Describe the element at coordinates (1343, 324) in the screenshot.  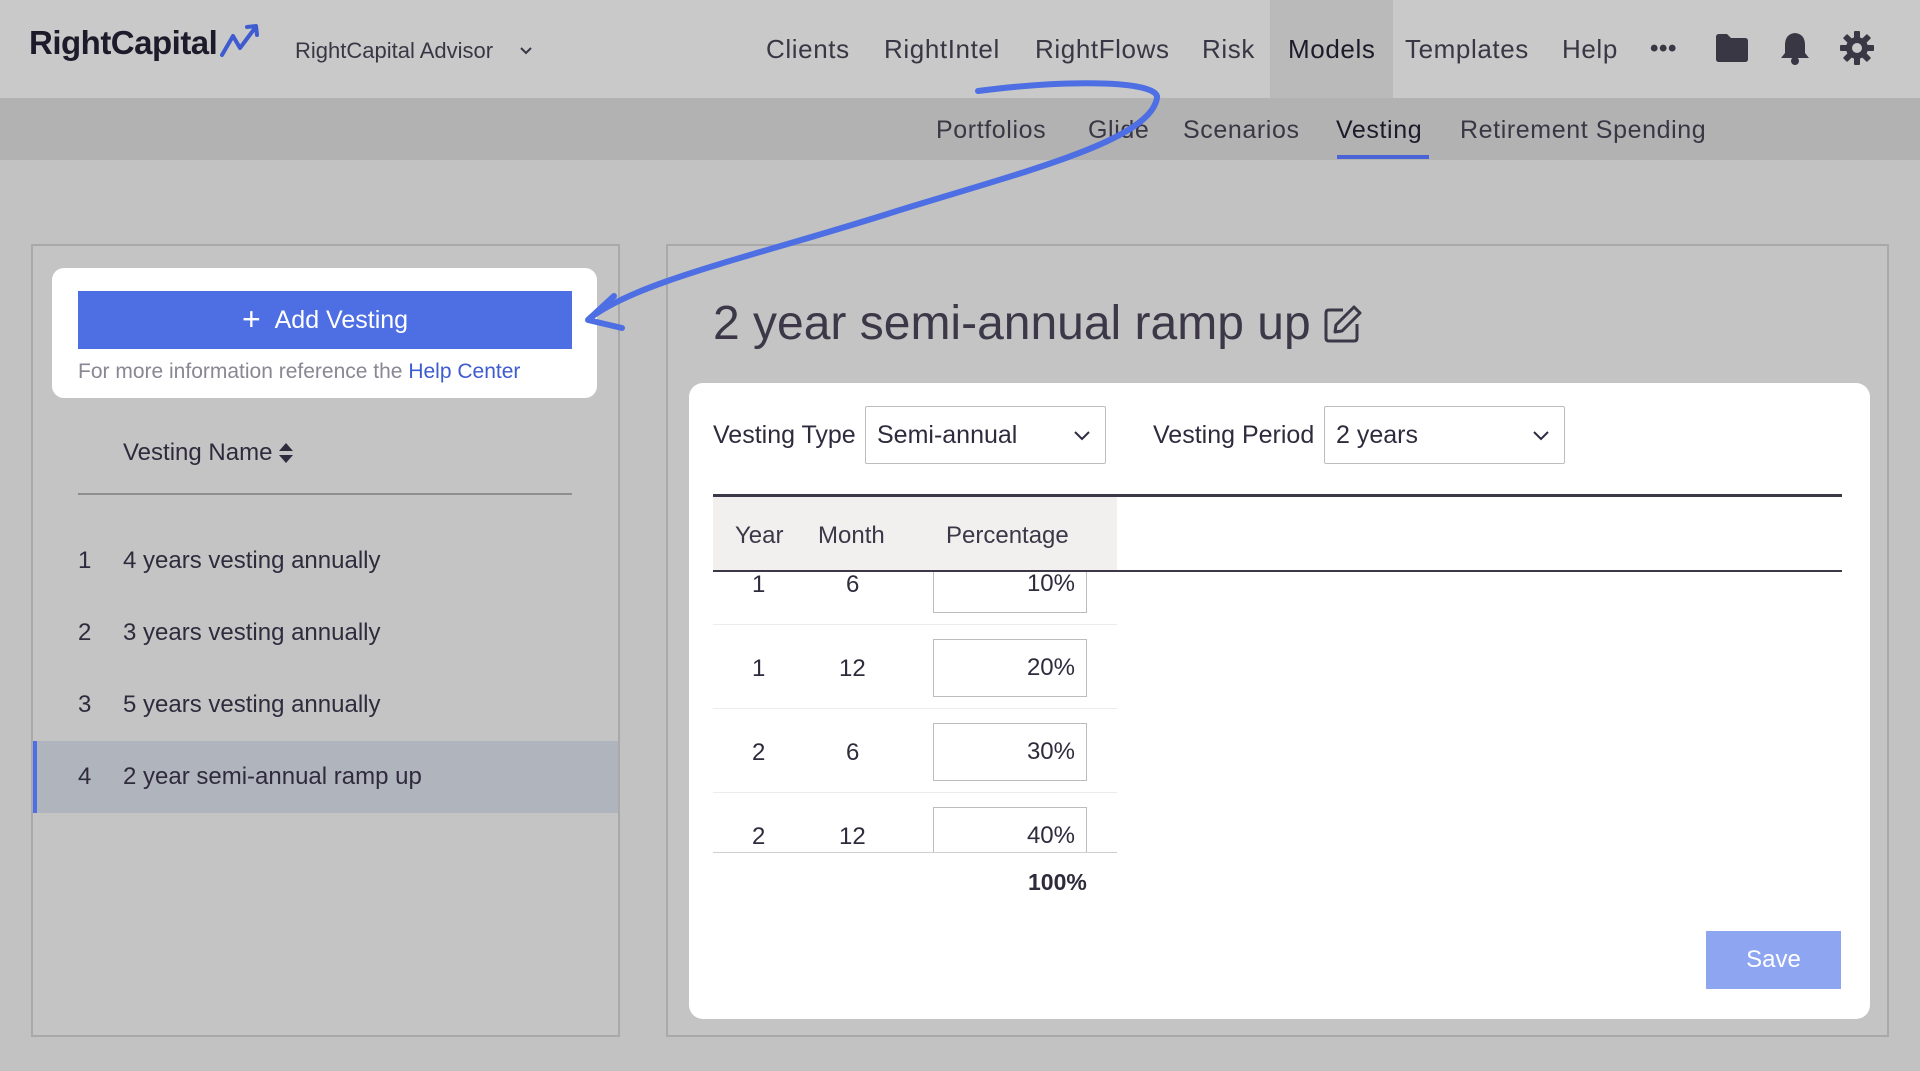
I see `edit-icon` at that location.